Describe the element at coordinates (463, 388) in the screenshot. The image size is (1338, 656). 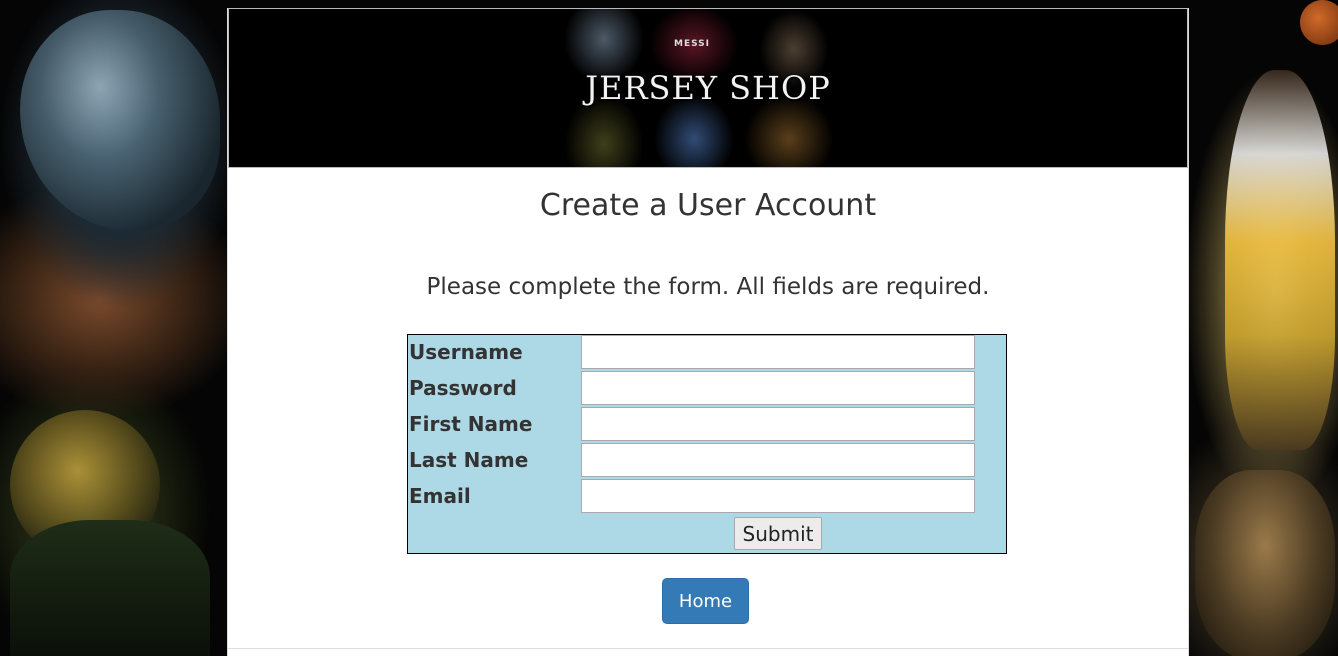
I see `password-label: Password` at that location.